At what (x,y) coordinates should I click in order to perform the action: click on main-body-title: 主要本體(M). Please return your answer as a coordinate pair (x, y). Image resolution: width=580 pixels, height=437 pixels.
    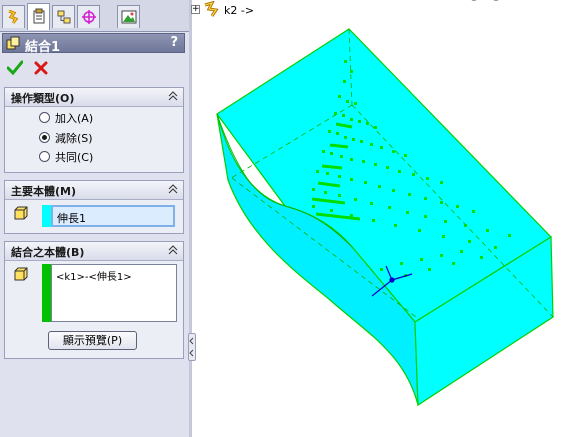
    Looking at the image, I should click on (44, 191).